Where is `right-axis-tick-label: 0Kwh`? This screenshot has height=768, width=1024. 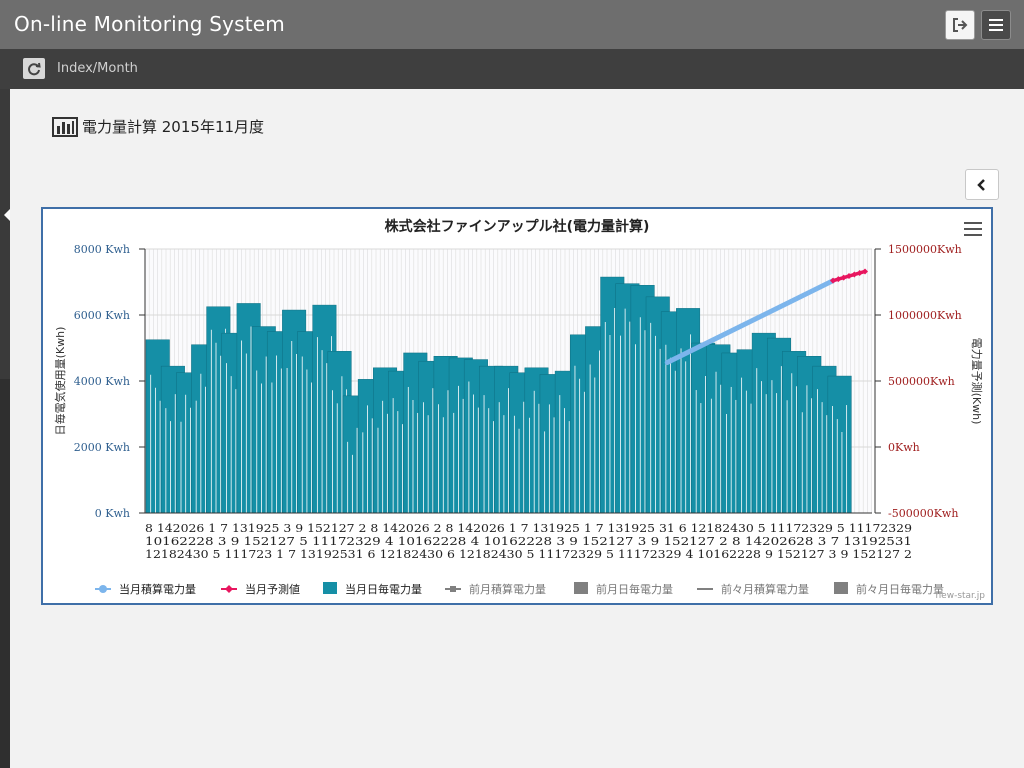 right-axis-tick-label: 0Kwh is located at coordinates (904, 447).